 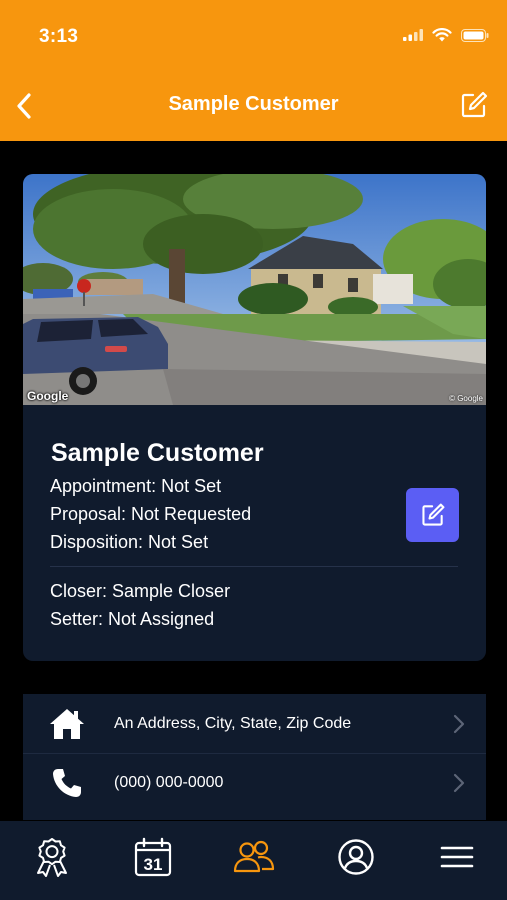 What do you see at coordinates (157, 453) in the screenshot?
I see `customer-name: Sample Customer` at bounding box center [157, 453].